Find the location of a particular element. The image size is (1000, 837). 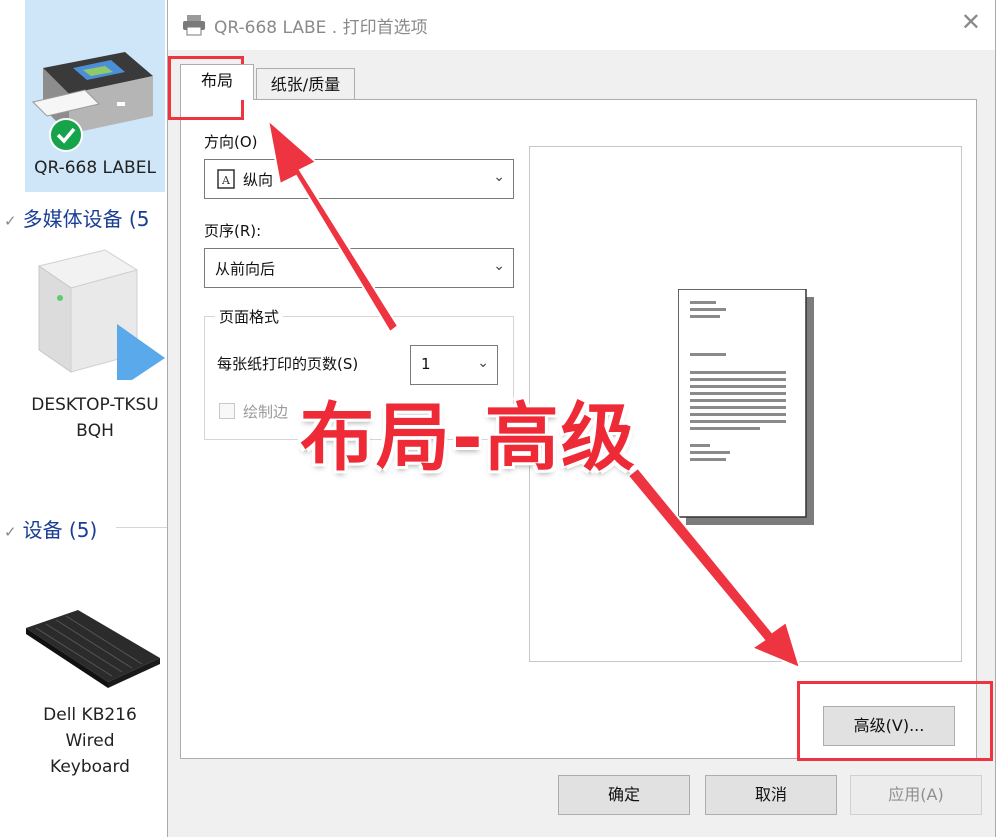

tab-layout: 布局 is located at coordinates (217, 82).